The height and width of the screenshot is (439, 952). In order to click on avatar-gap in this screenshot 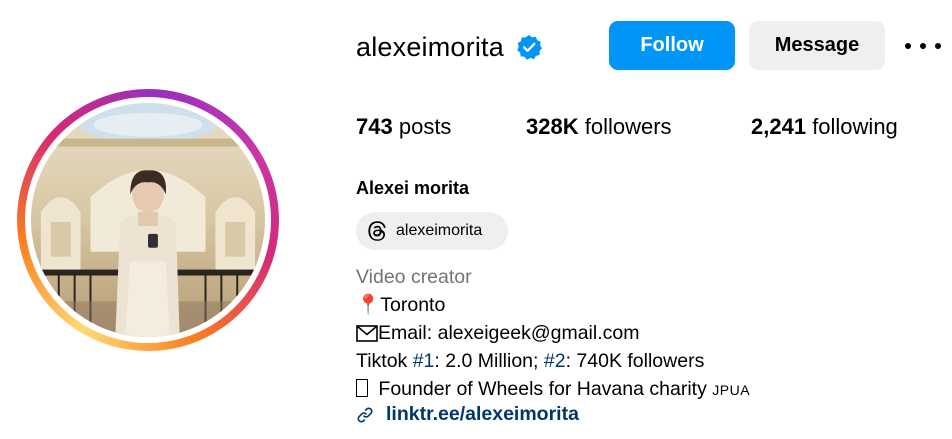, I will do `click(148, 220)`.